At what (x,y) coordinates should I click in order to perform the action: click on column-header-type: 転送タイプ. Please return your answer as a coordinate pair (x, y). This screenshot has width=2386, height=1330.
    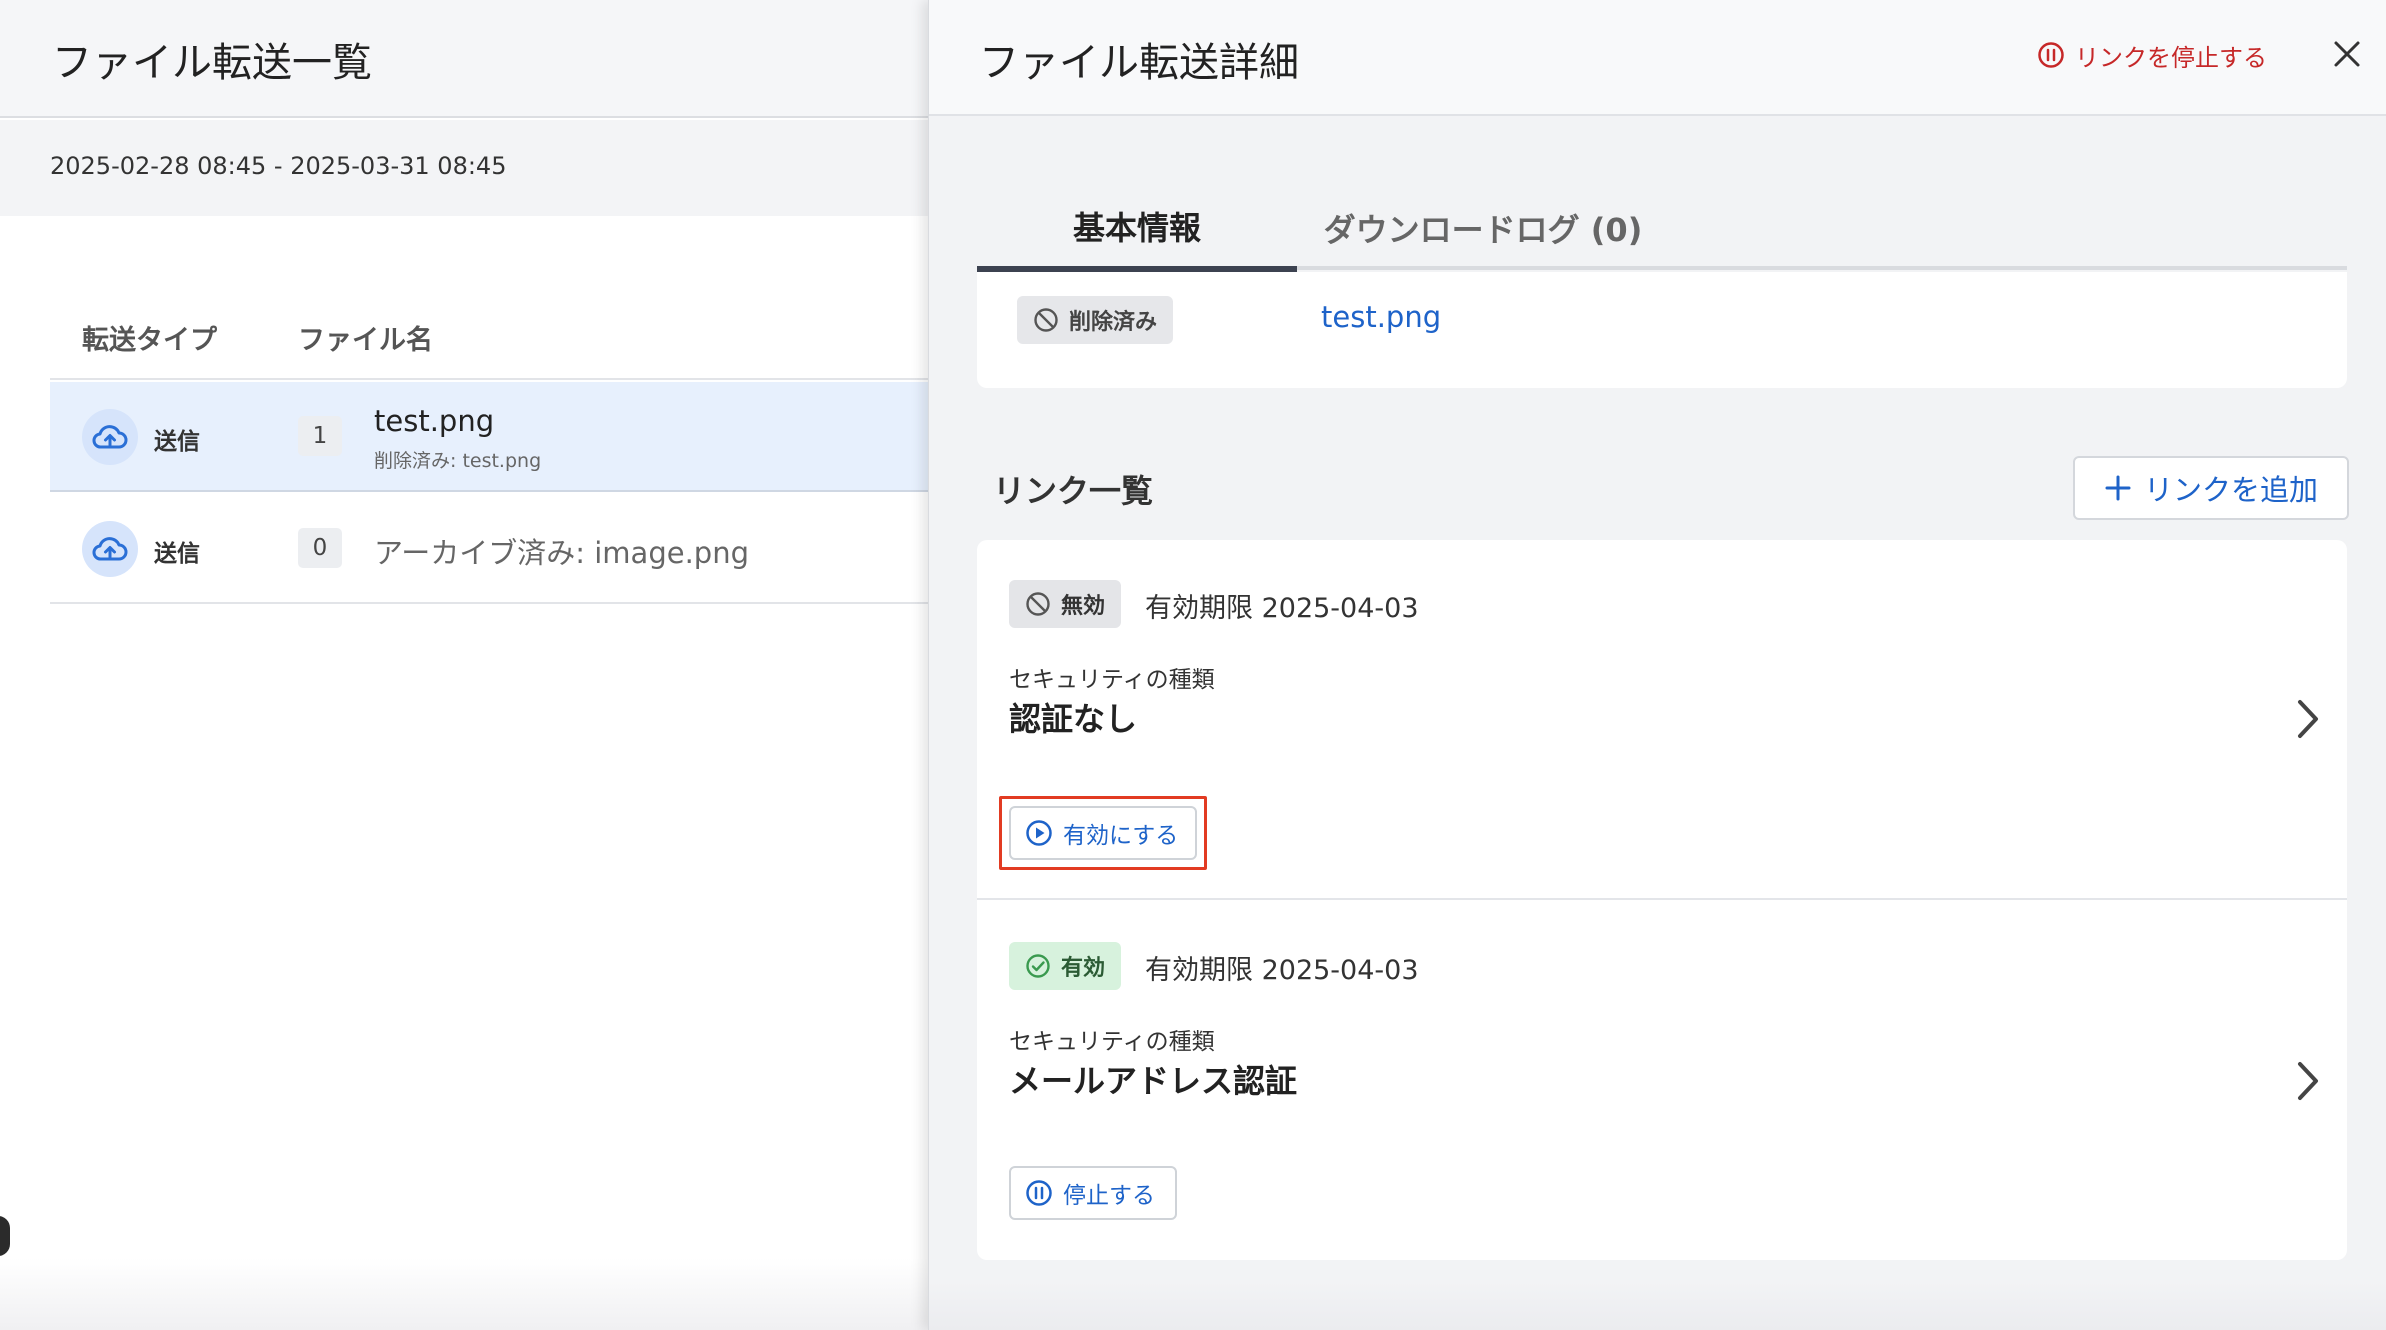
    Looking at the image, I should click on (149, 340).